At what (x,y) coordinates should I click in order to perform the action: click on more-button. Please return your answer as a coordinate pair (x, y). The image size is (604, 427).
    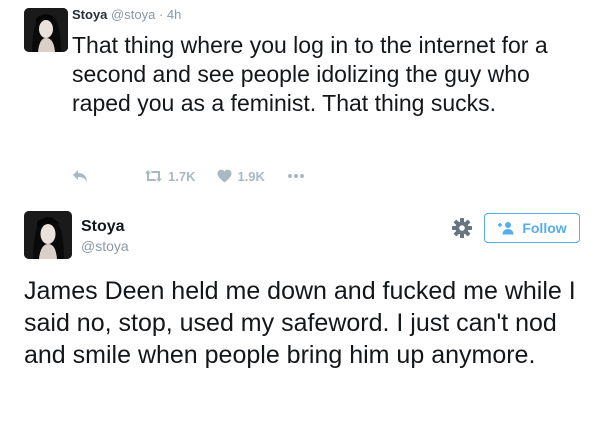
    Looking at the image, I should click on (296, 176).